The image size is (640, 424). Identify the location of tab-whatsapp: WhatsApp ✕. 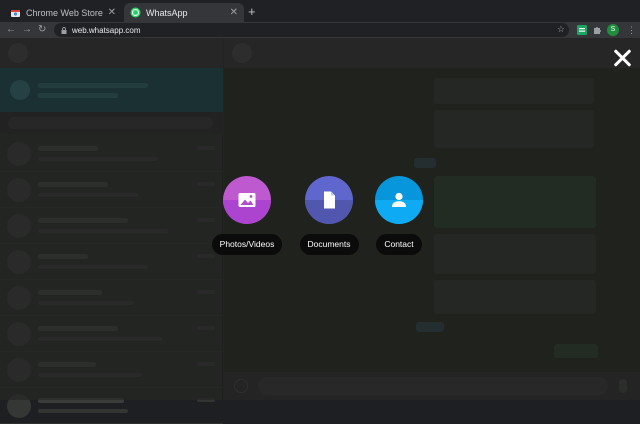
(184, 12).